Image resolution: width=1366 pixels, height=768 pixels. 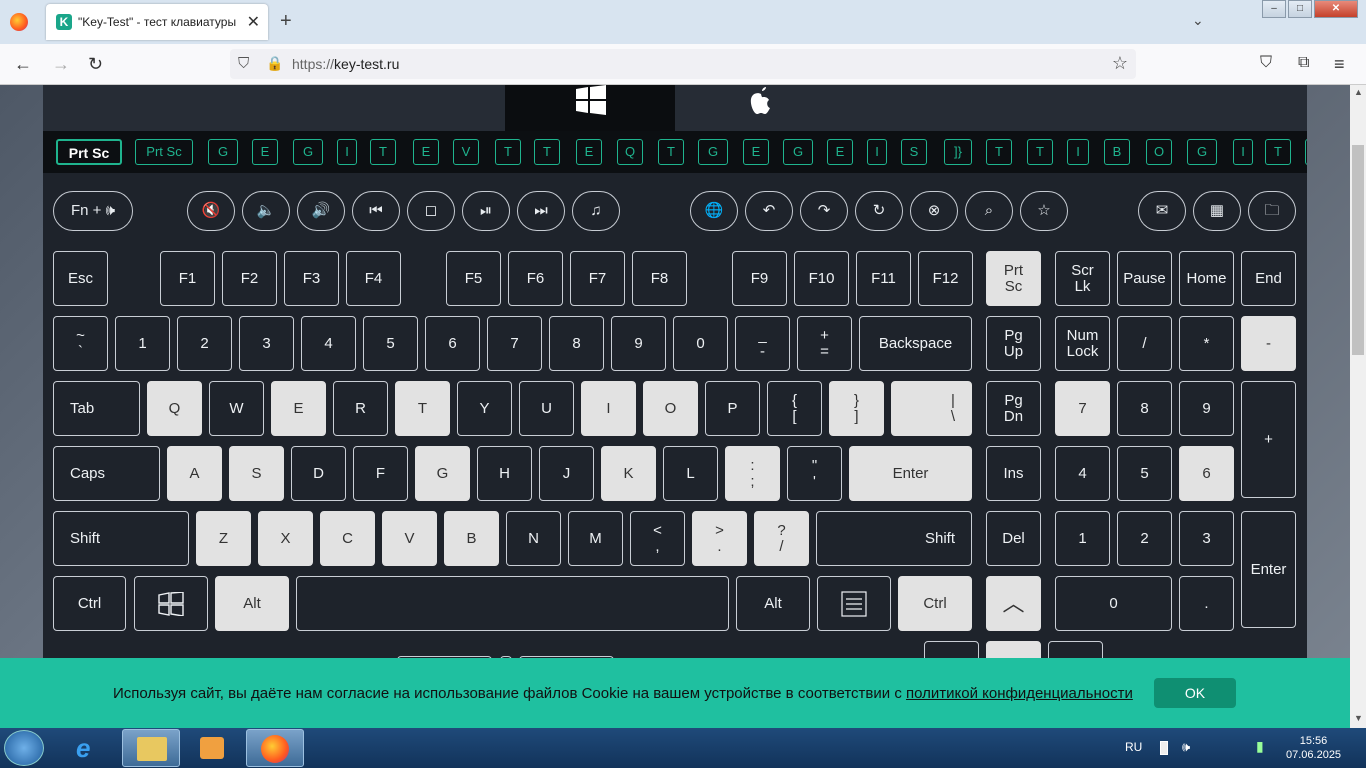 What do you see at coordinates (360, 408) in the screenshot?
I see `key-q-row: R` at bounding box center [360, 408].